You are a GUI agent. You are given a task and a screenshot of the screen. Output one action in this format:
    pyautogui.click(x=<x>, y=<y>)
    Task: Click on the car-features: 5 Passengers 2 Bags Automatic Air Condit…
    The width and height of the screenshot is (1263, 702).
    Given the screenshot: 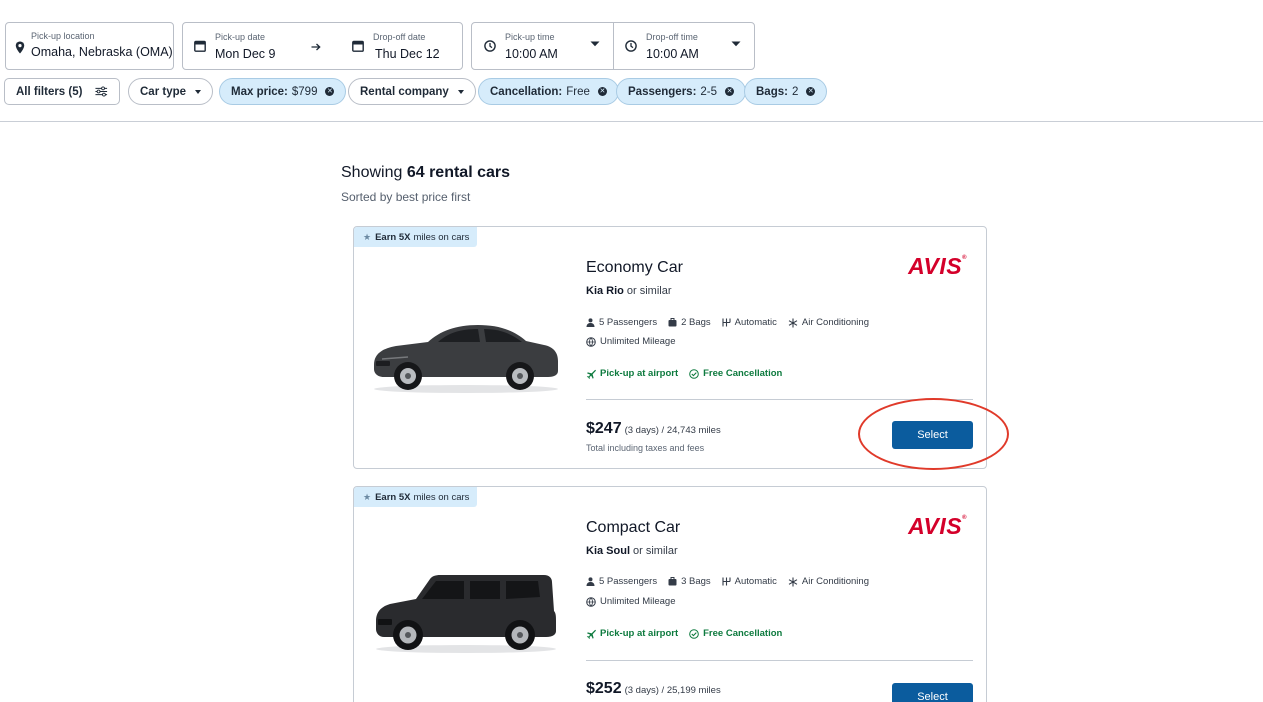 What is the action you would take?
    pyautogui.click(x=733, y=322)
    